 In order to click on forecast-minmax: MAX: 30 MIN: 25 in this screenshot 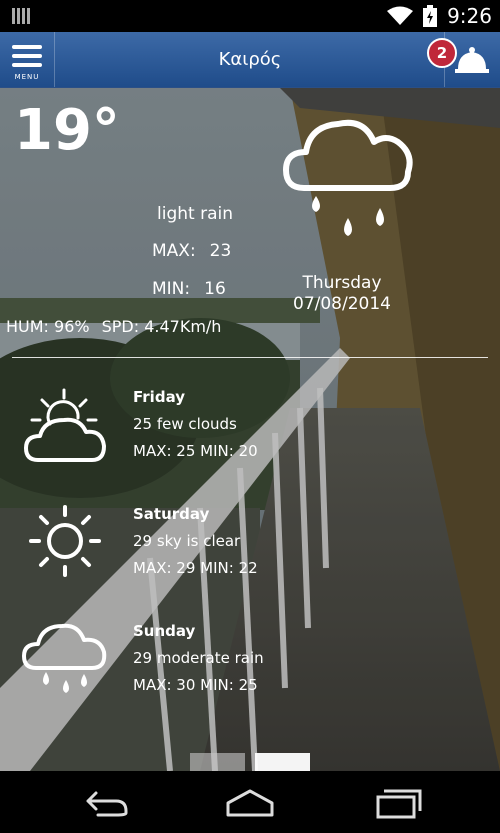, I will do `click(195, 685)`.